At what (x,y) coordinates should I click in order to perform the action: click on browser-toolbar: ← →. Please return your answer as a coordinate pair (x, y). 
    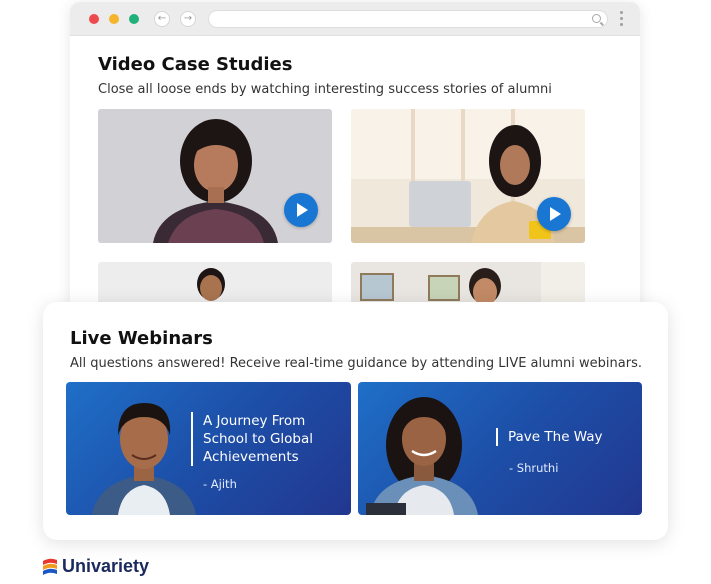
    Looking at the image, I should click on (355, 19).